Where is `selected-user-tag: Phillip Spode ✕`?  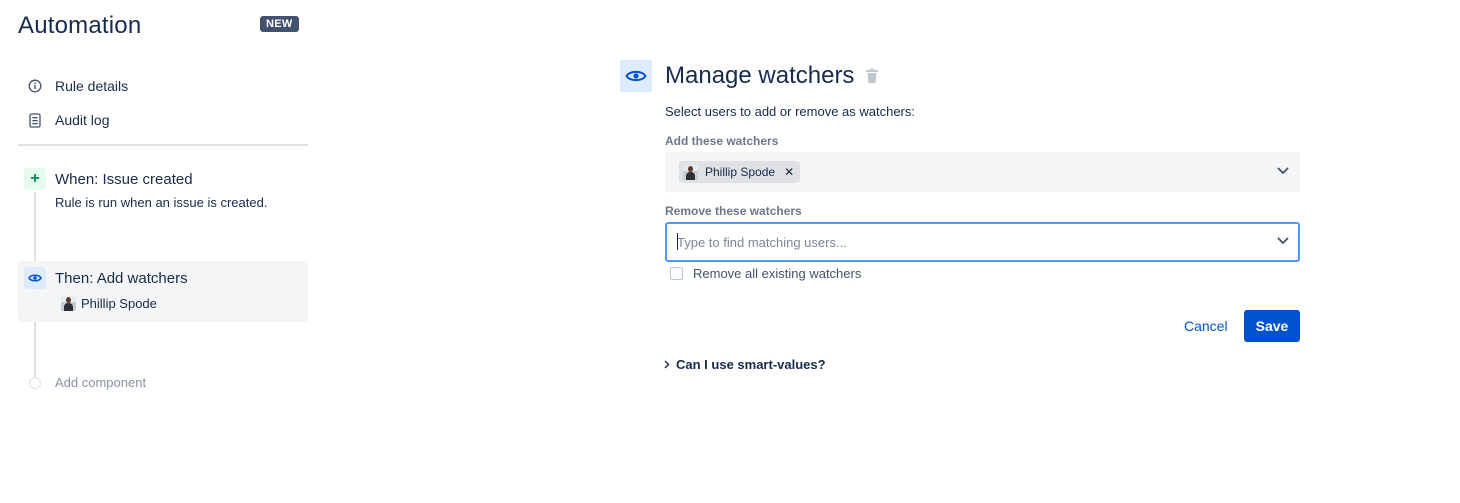
selected-user-tag: Phillip Spode ✕ is located at coordinates (740, 172).